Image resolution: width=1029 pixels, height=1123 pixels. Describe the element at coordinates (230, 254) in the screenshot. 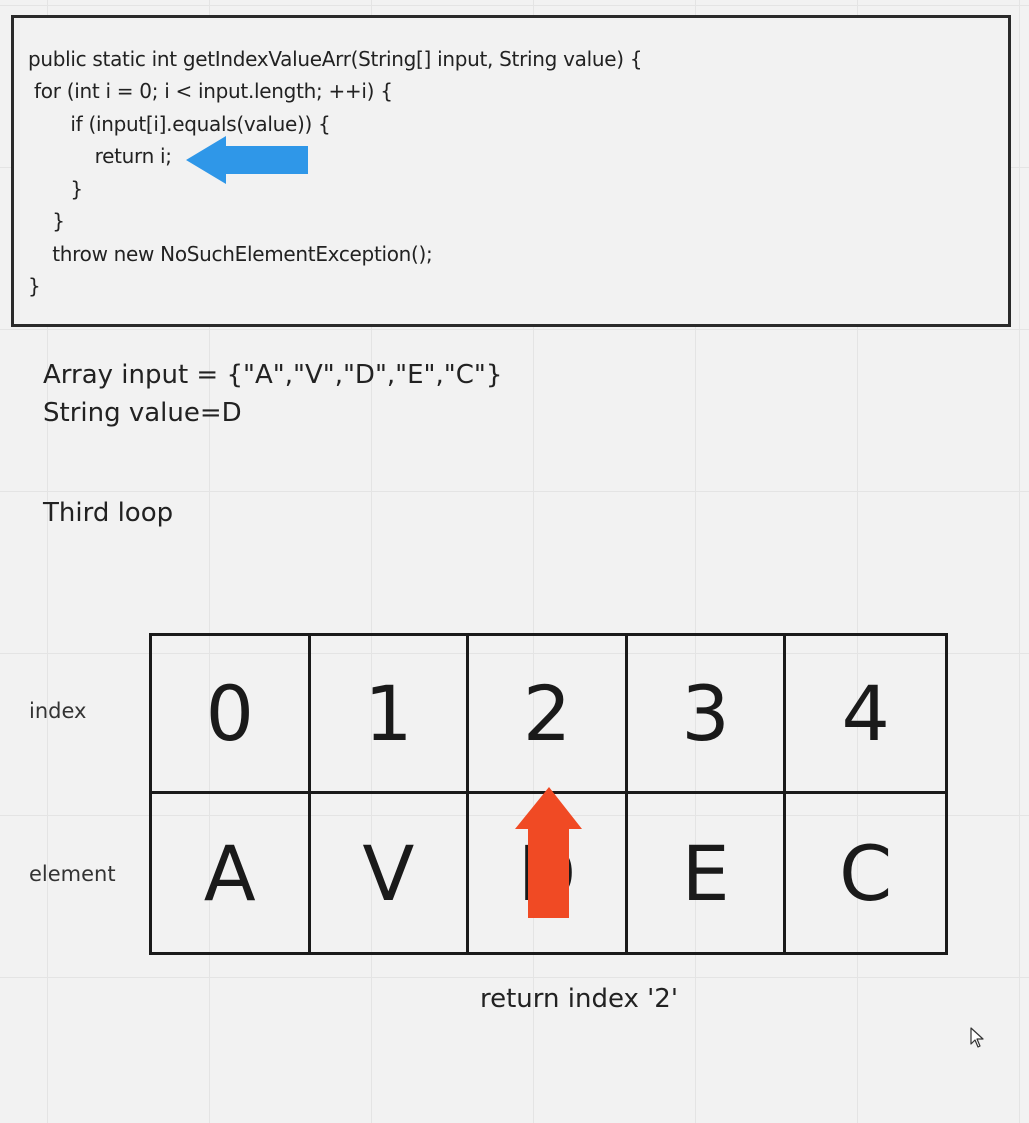

I see `code-line-7: throw new NoSuchElementException();` at that location.